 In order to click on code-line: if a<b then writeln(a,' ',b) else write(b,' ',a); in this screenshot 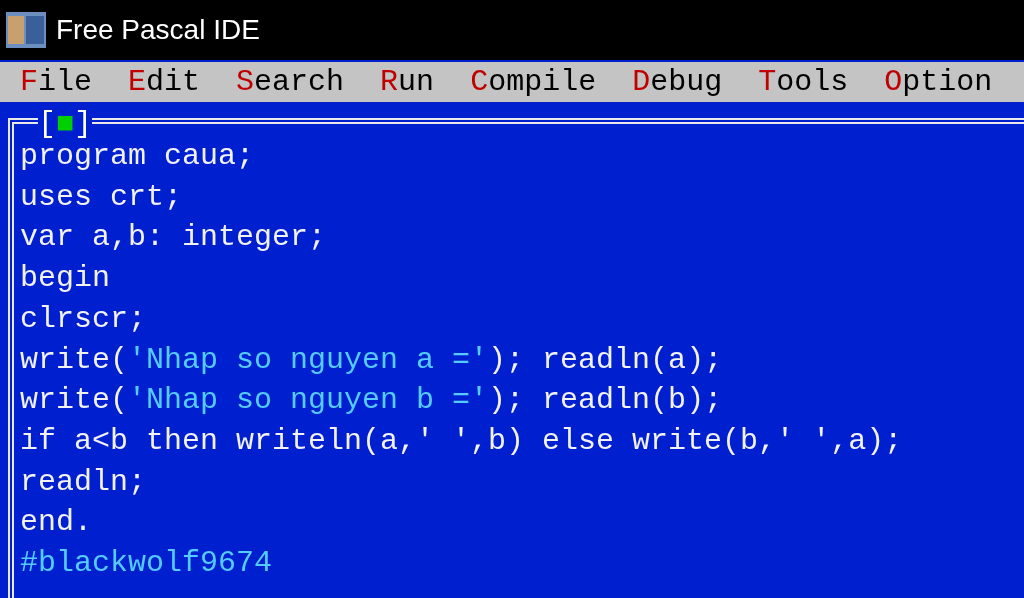, I will do `click(462, 441)`.